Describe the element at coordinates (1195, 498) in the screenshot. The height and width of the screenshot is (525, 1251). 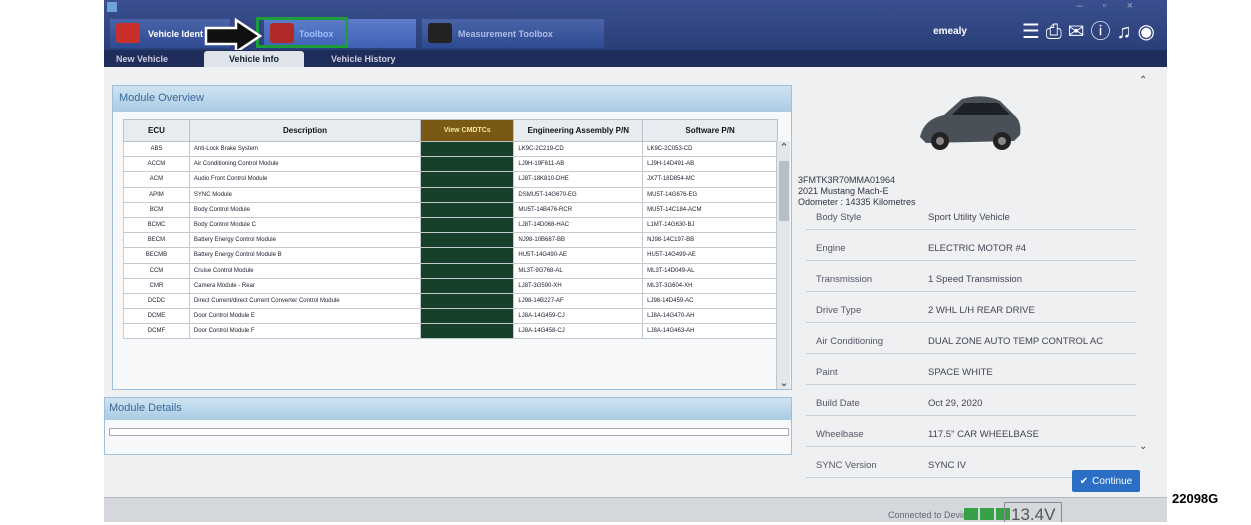
I see `image-reference-tag: 22098G` at that location.